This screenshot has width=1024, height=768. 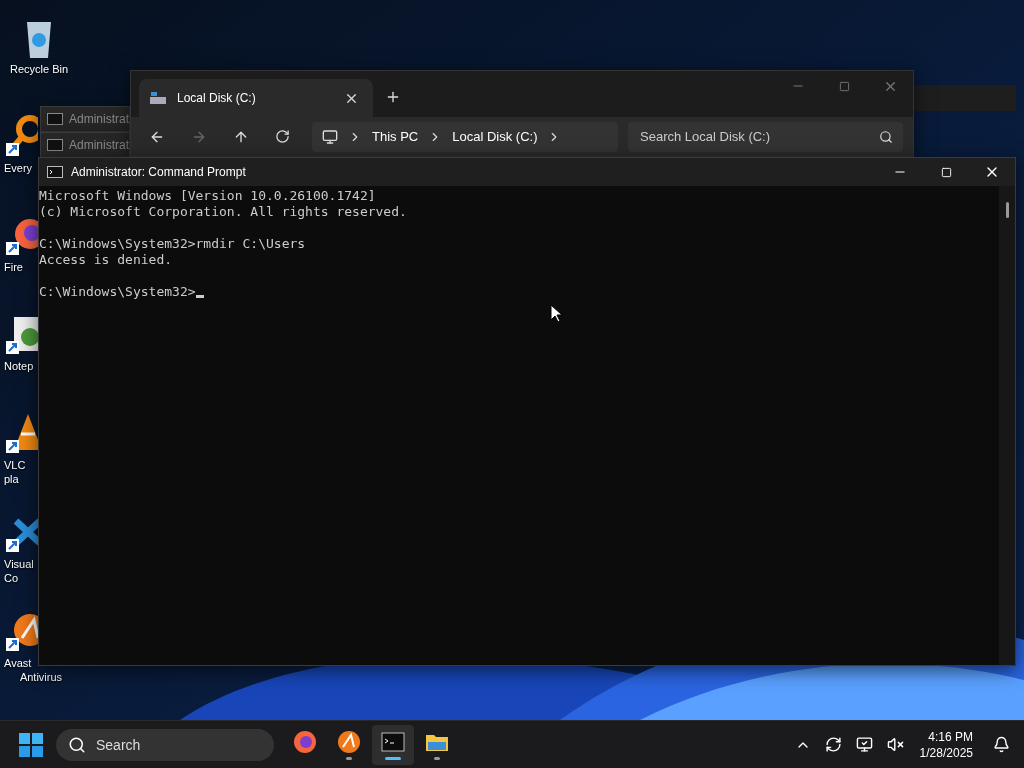 I want to click on icon-label: Antivirus, so click(x=41, y=677).